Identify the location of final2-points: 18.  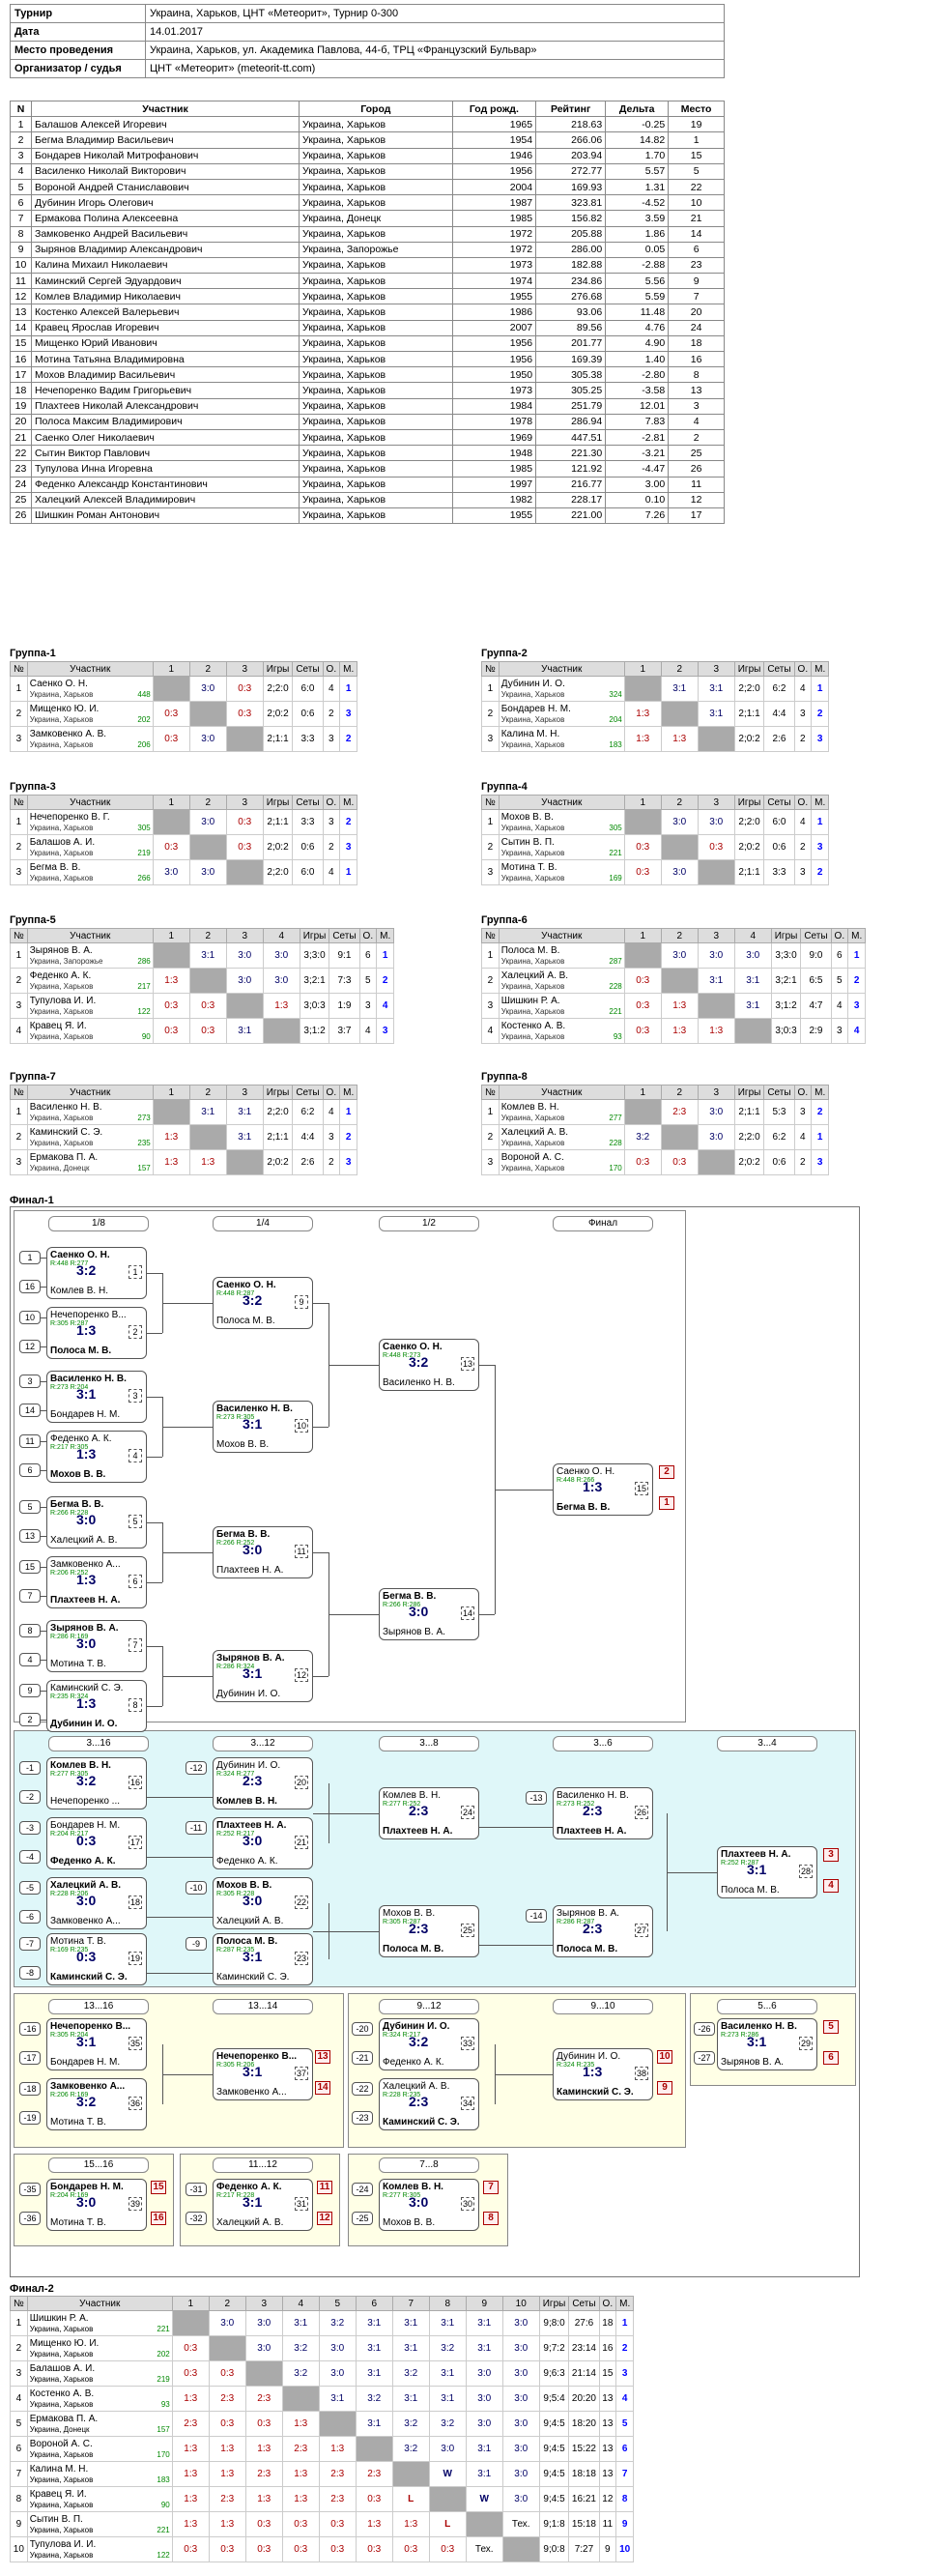
(607, 2323).